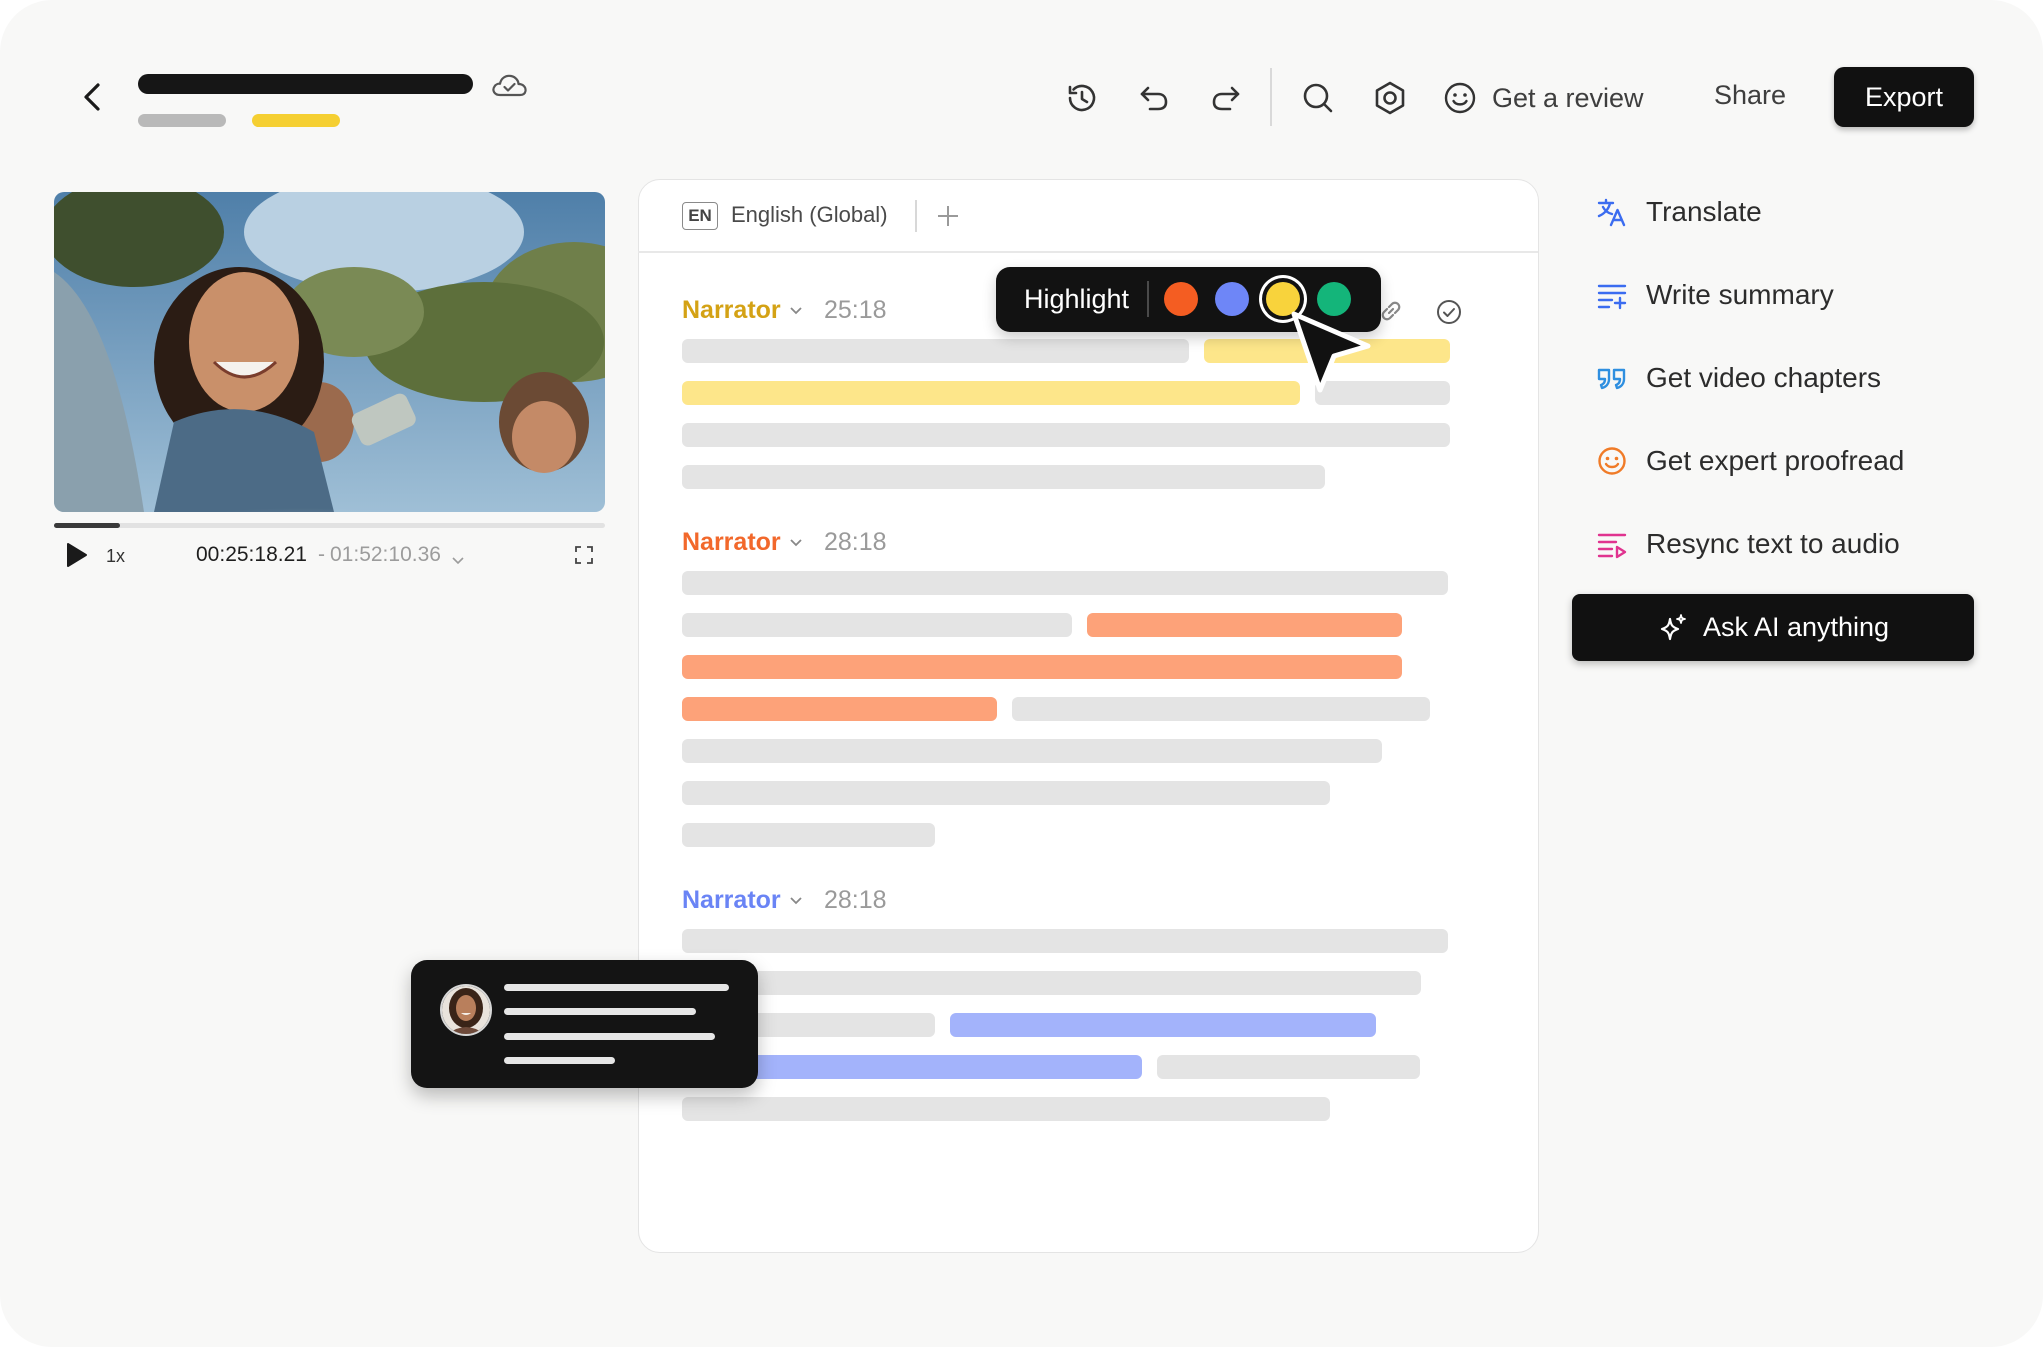 The image size is (2043, 1347). What do you see at coordinates (1773, 543) in the screenshot?
I see `resync-text-label: Resync text to audio` at bounding box center [1773, 543].